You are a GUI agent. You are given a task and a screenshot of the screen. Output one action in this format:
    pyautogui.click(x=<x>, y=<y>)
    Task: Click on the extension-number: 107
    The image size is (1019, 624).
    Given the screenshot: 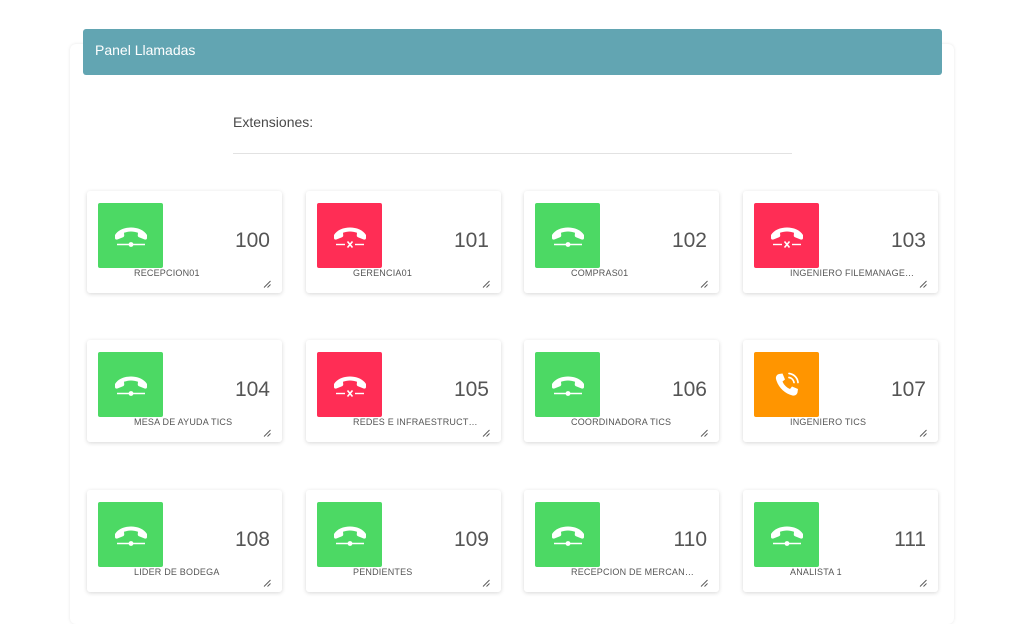 What is the action you would take?
    pyautogui.click(x=908, y=389)
    